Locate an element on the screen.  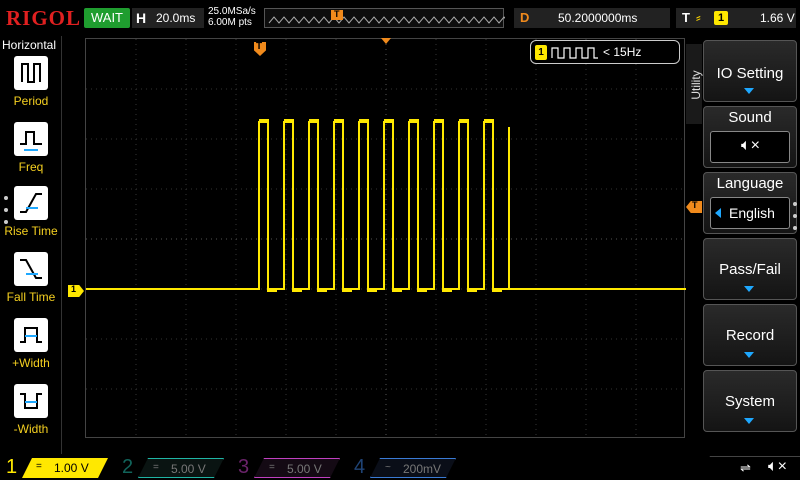
memory-waveform-icon is located at coordinates (391, 17).